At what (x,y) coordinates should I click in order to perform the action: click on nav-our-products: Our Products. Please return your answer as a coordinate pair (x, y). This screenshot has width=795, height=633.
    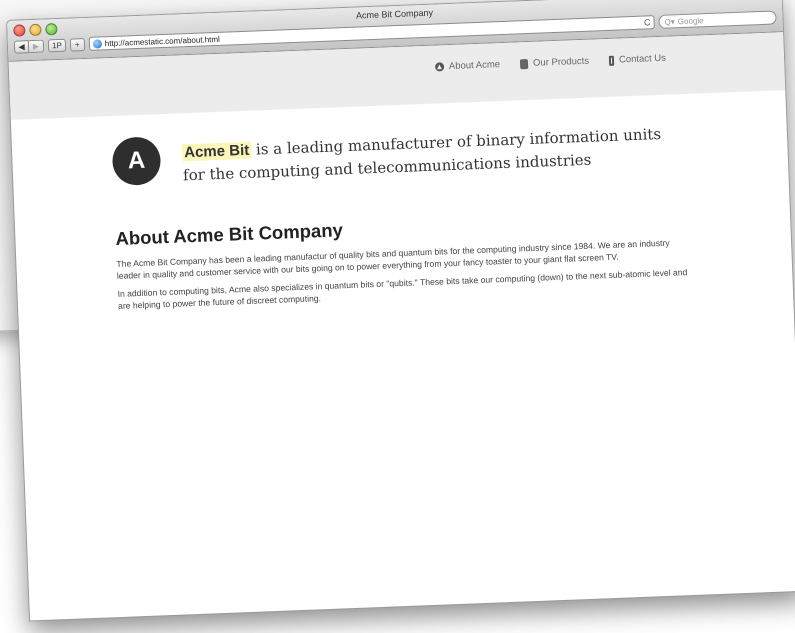
    Looking at the image, I should click on (554, 62).